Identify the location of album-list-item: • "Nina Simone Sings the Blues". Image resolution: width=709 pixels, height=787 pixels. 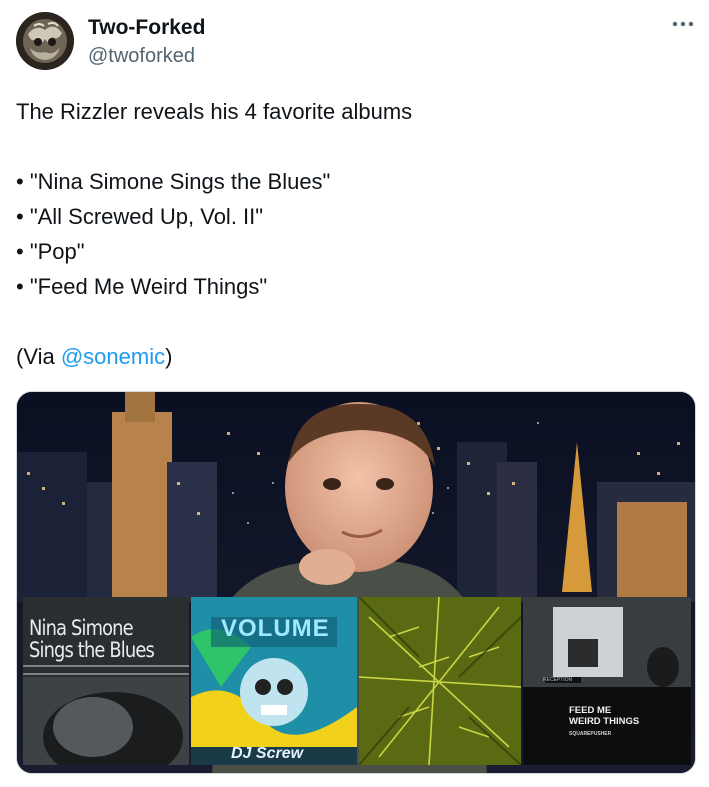
(173, 181).